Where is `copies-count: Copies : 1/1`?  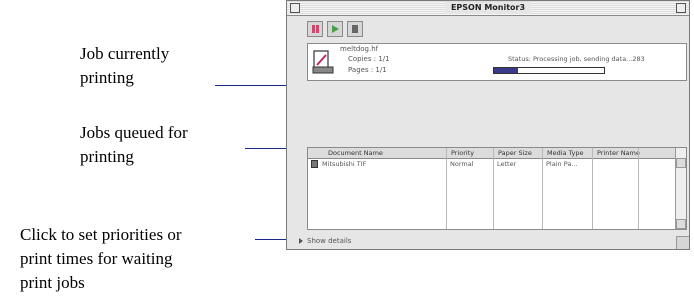 copies-count: Copies : 1/1 is located at coordinates (369, 59).